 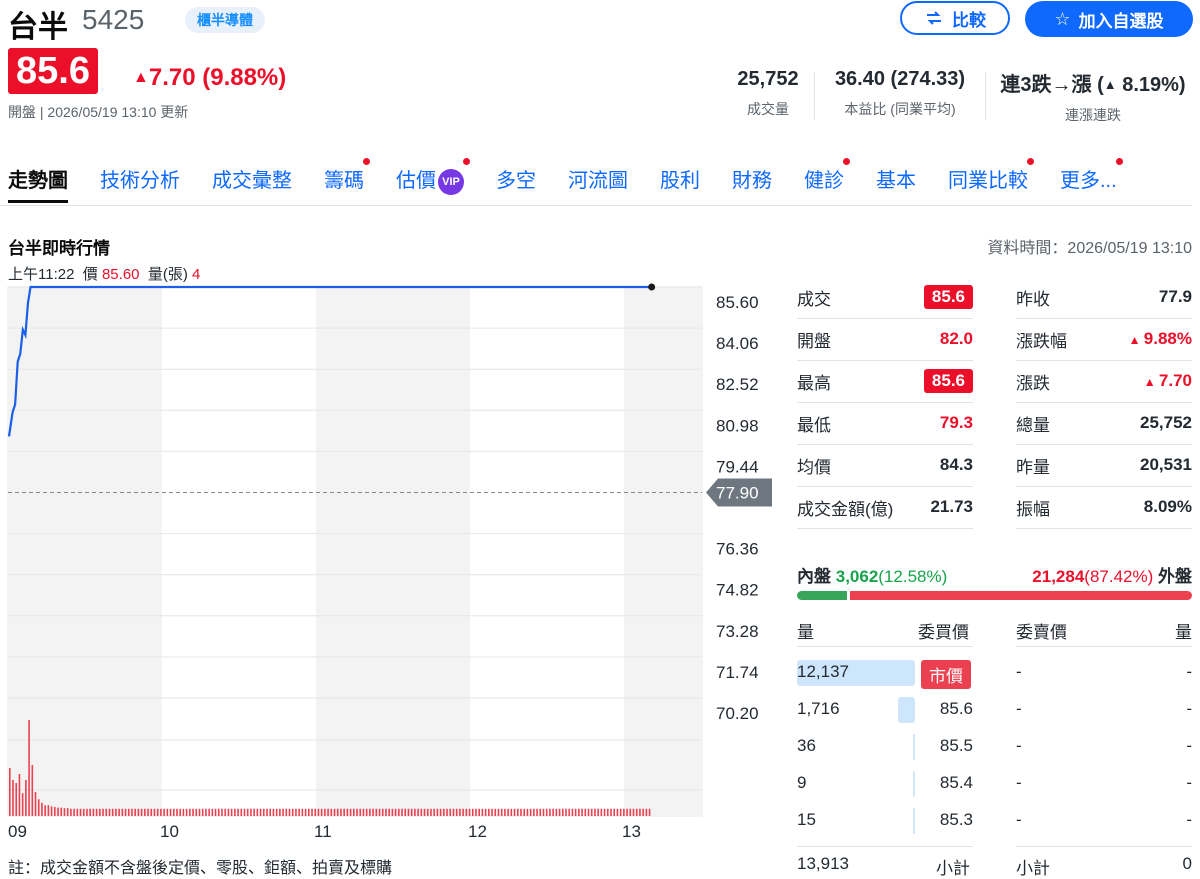 I want to click on tab-label: 估價, so click(x=416, y=181).